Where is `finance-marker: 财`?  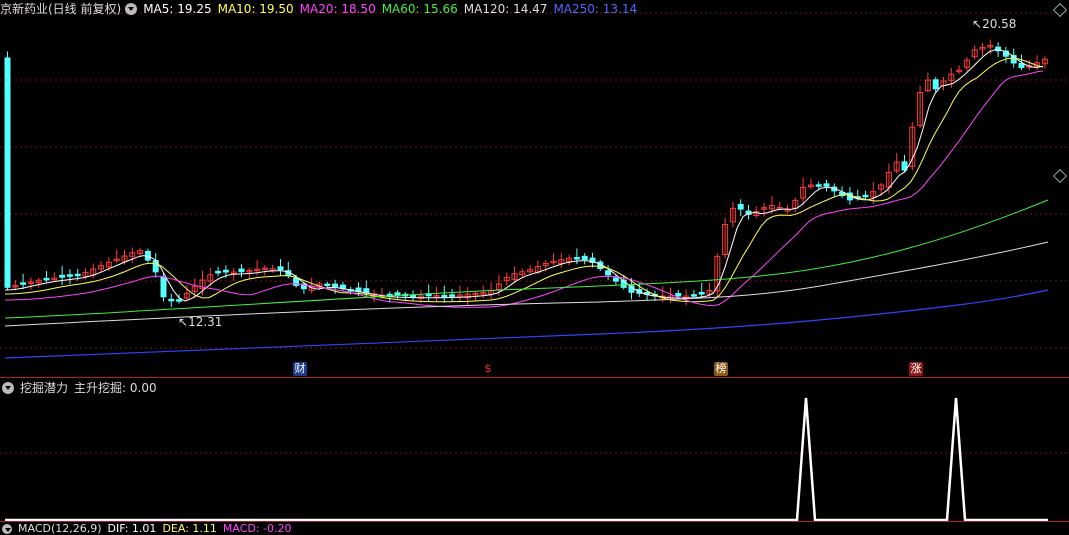
finance-marker: 财 is located at coordinates (300, 369).